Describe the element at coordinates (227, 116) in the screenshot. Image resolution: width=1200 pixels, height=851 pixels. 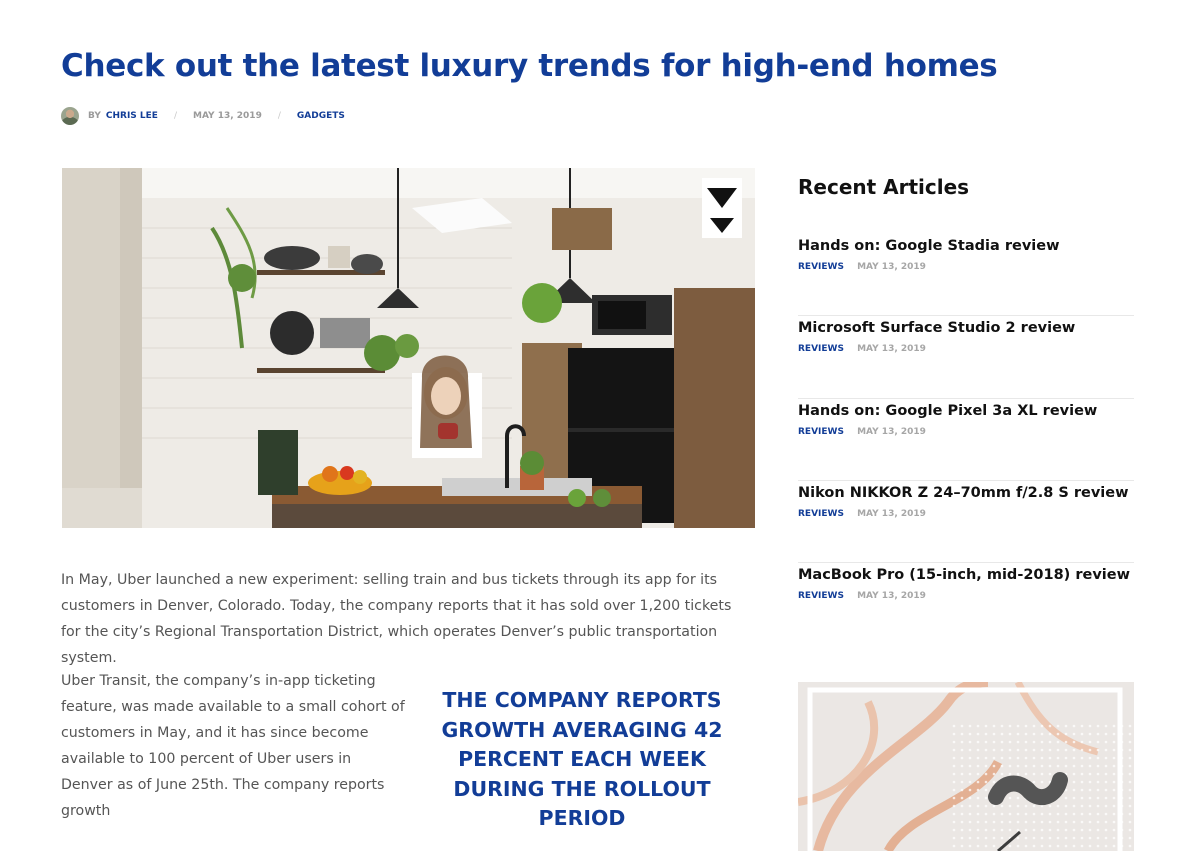
I see `article-date: MAY 13, 2019` at that location.